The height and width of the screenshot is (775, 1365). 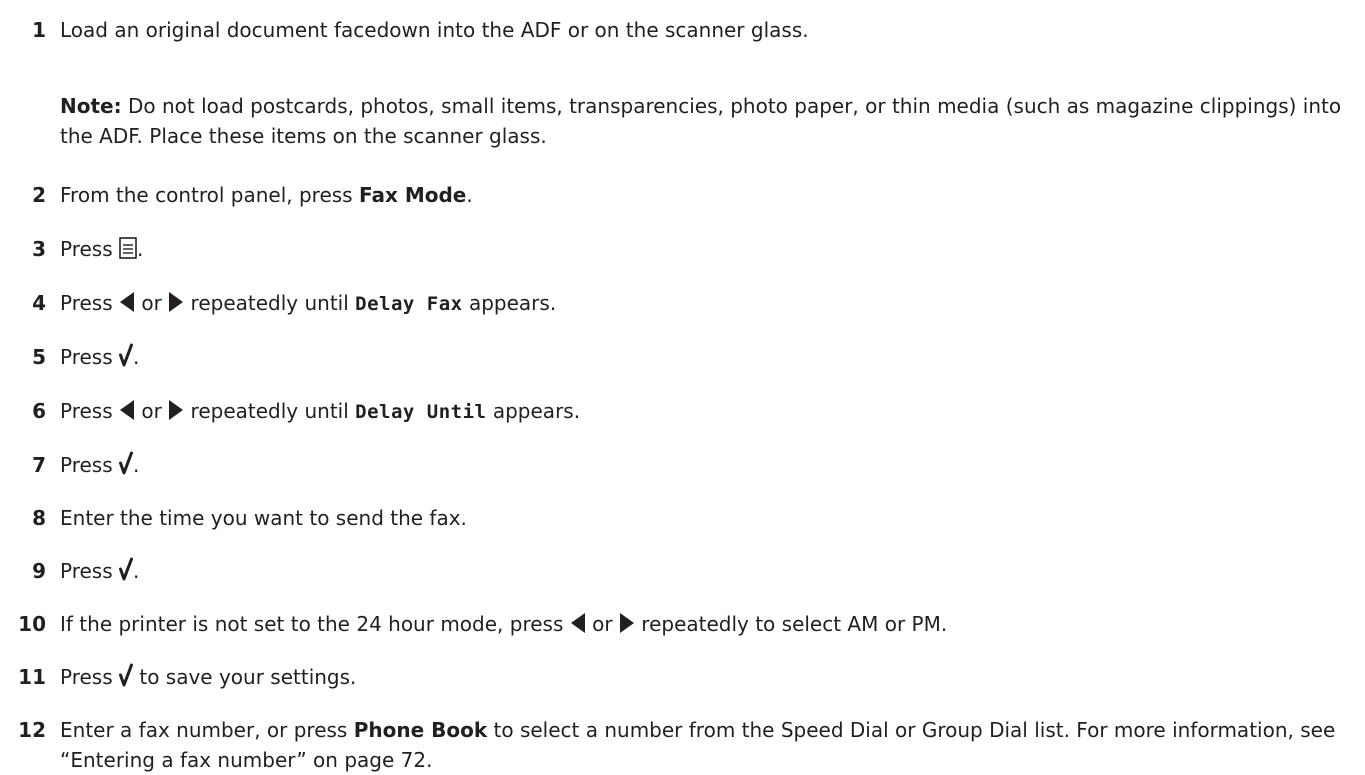 I want to click on button-name-text: Phone Book, so click(x=420, y=730).